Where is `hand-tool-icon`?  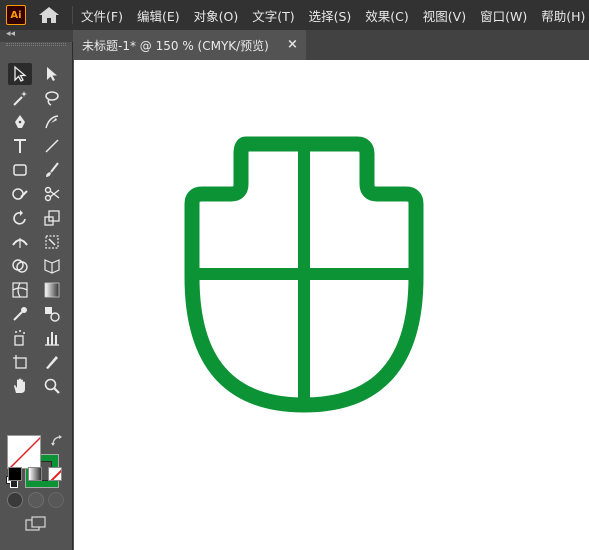
hand-tool-icon is located at coordinates (20, 386).